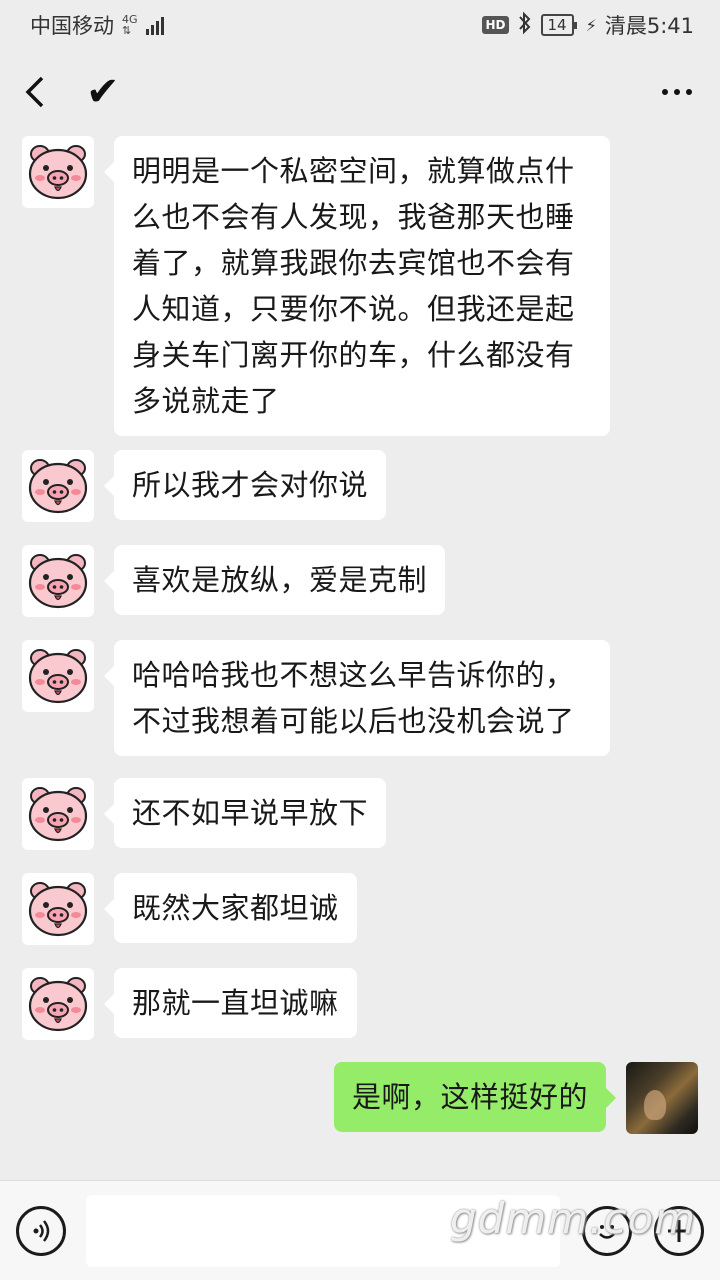 The width and height of the screenshot is (720, 1280). I want to click on header-left: ✔, so click(72, 92).